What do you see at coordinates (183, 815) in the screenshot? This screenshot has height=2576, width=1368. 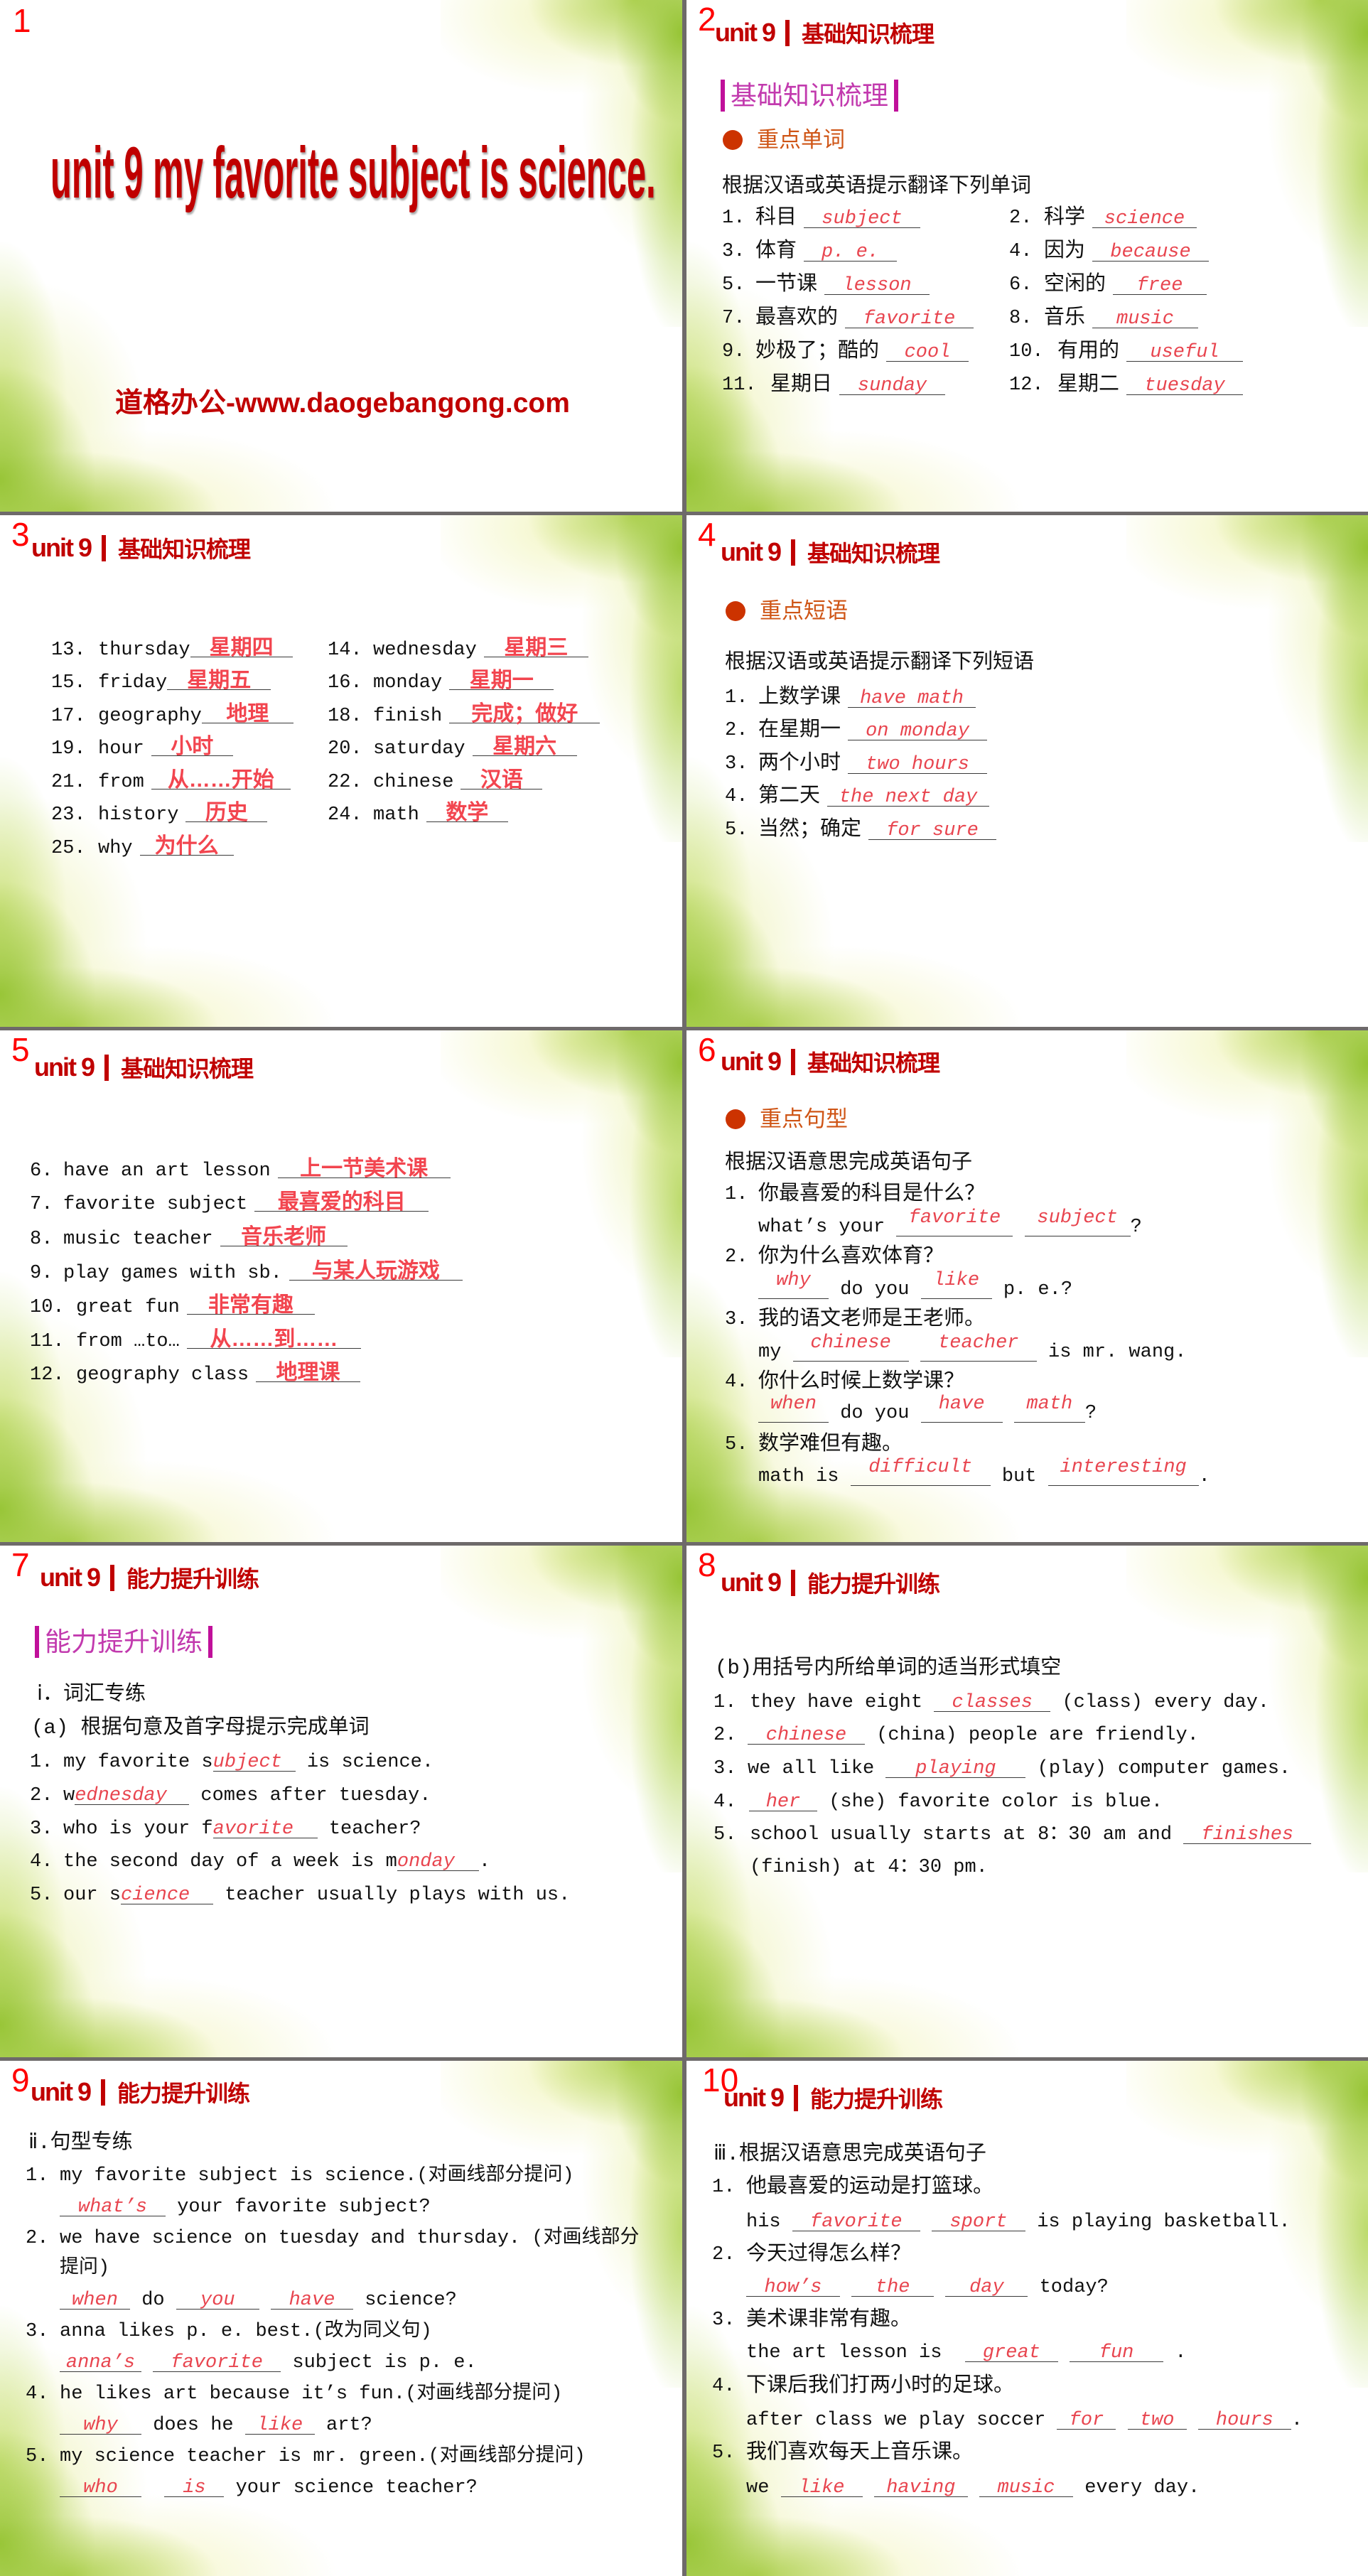 I see `vocab-item: history 历史` at bounding box center [183, 815].